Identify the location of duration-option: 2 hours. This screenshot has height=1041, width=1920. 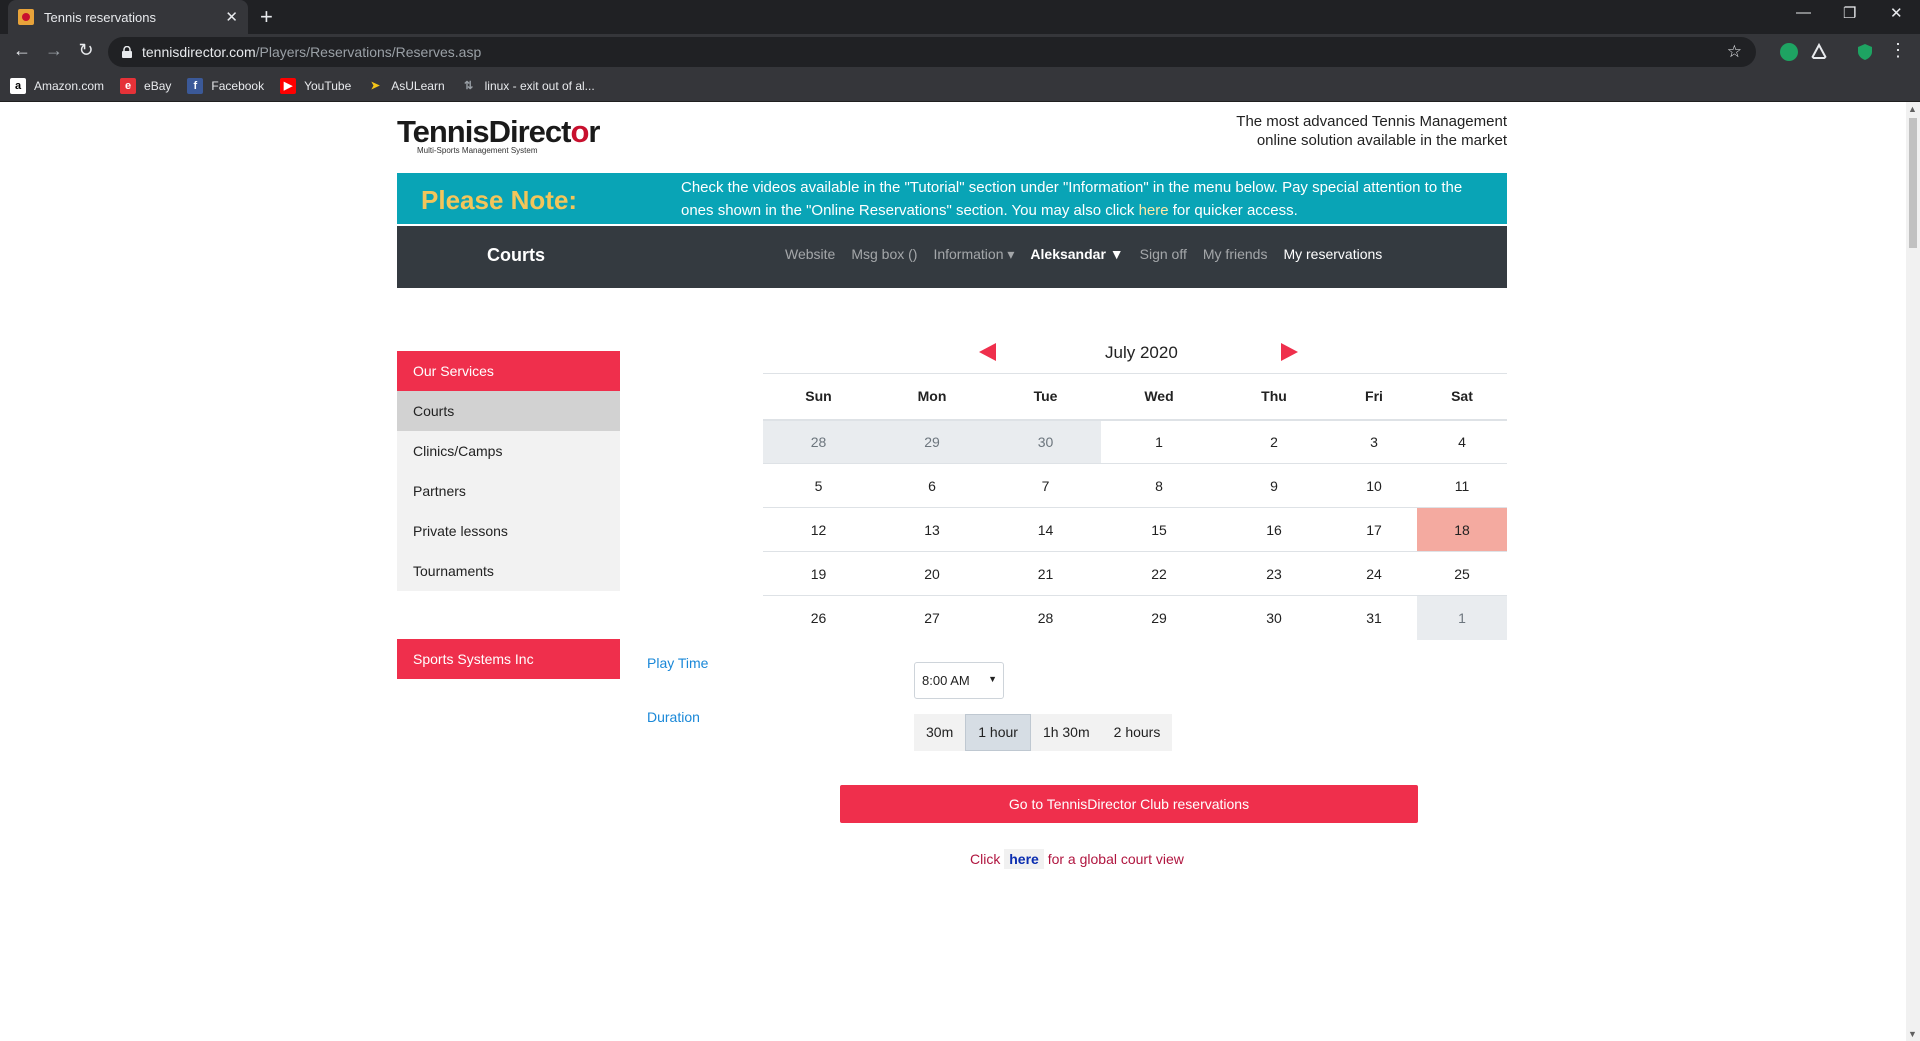
(1137, 732).